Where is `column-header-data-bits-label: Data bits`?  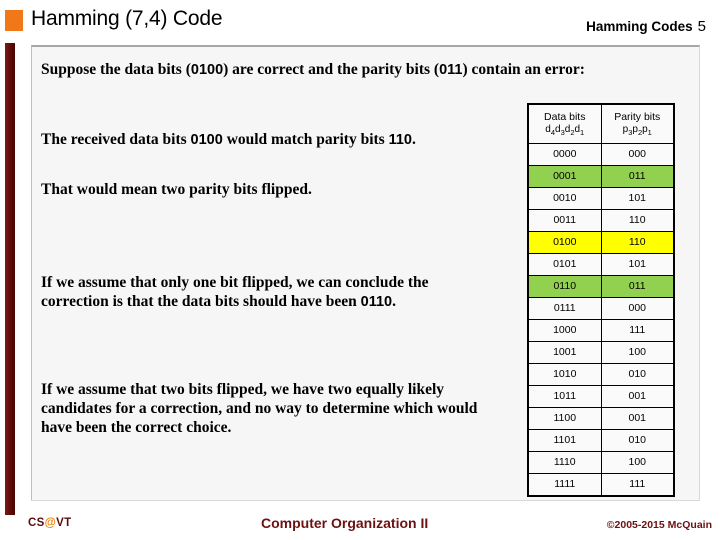
column-header-data-bits-label: Data bits is located at coordinates (565, 116).